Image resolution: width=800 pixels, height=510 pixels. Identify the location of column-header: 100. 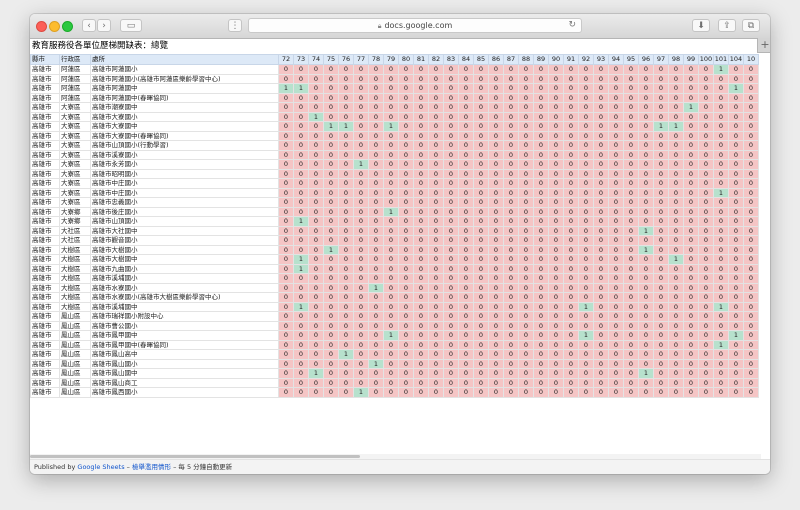
(706, 59).